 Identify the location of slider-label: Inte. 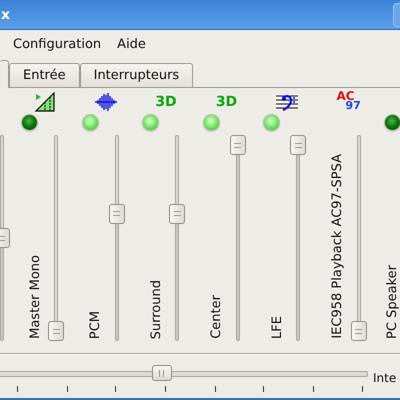
(384, 378).